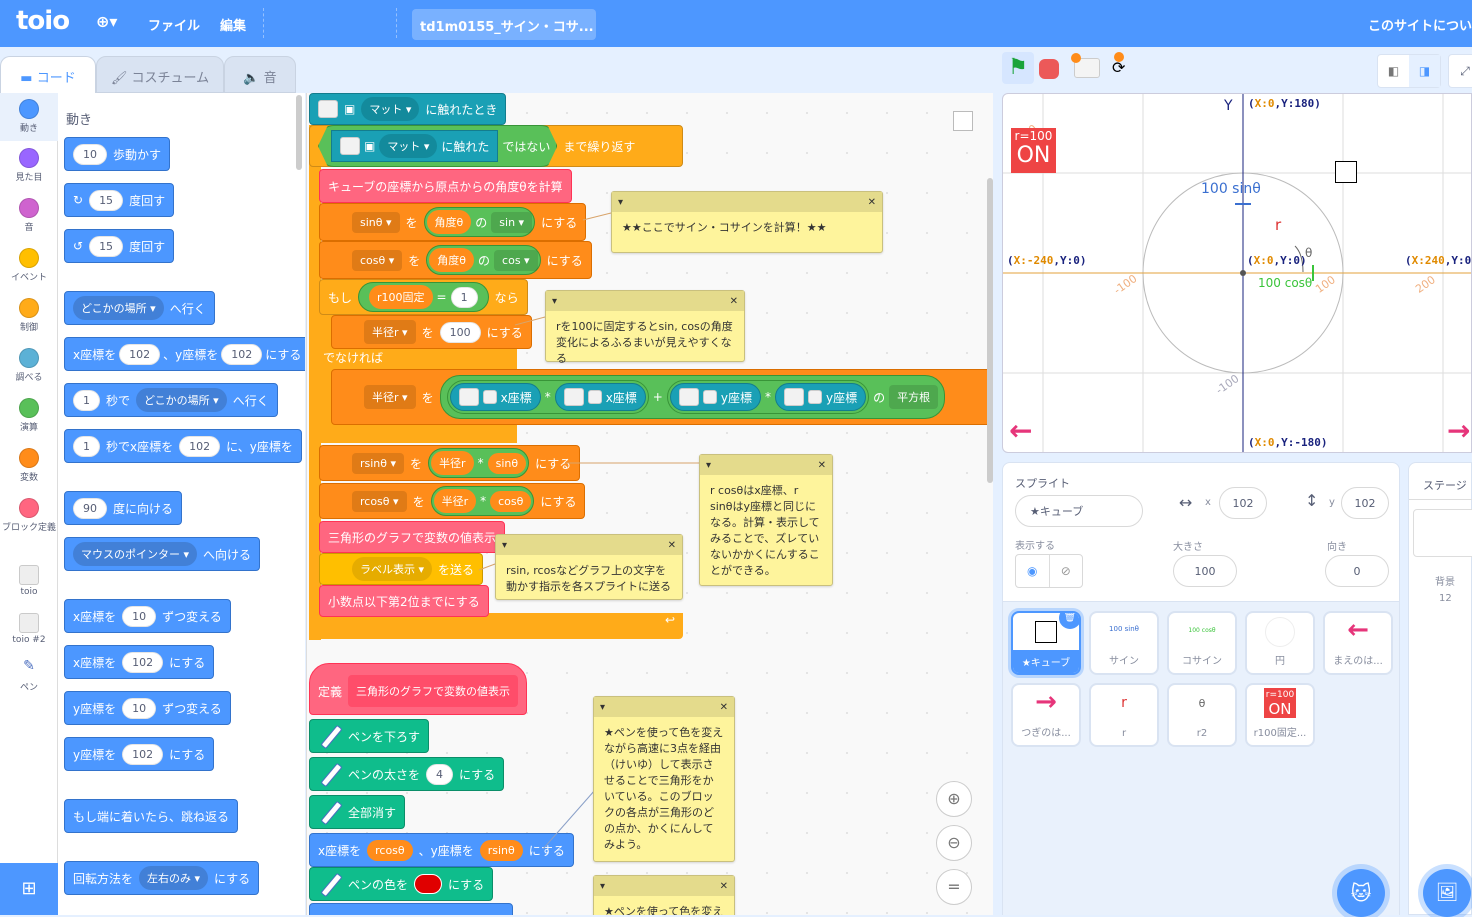  What do you see at coordinates (1420, 24) in the screenshot?
I see `about-link: このサイトについて` at bounding box center [1420, 24].